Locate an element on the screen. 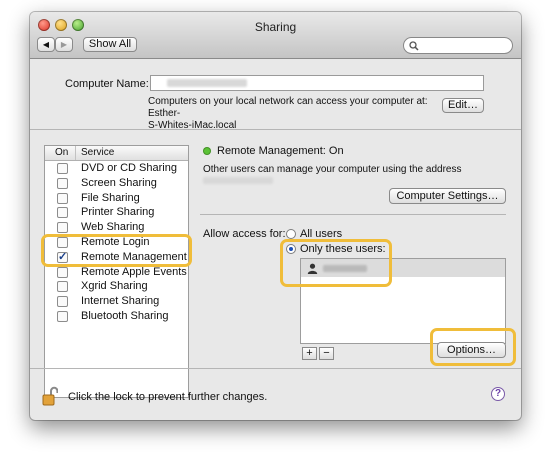  service-name: Bluetooth Sharing is located at coordinates (125, 315).